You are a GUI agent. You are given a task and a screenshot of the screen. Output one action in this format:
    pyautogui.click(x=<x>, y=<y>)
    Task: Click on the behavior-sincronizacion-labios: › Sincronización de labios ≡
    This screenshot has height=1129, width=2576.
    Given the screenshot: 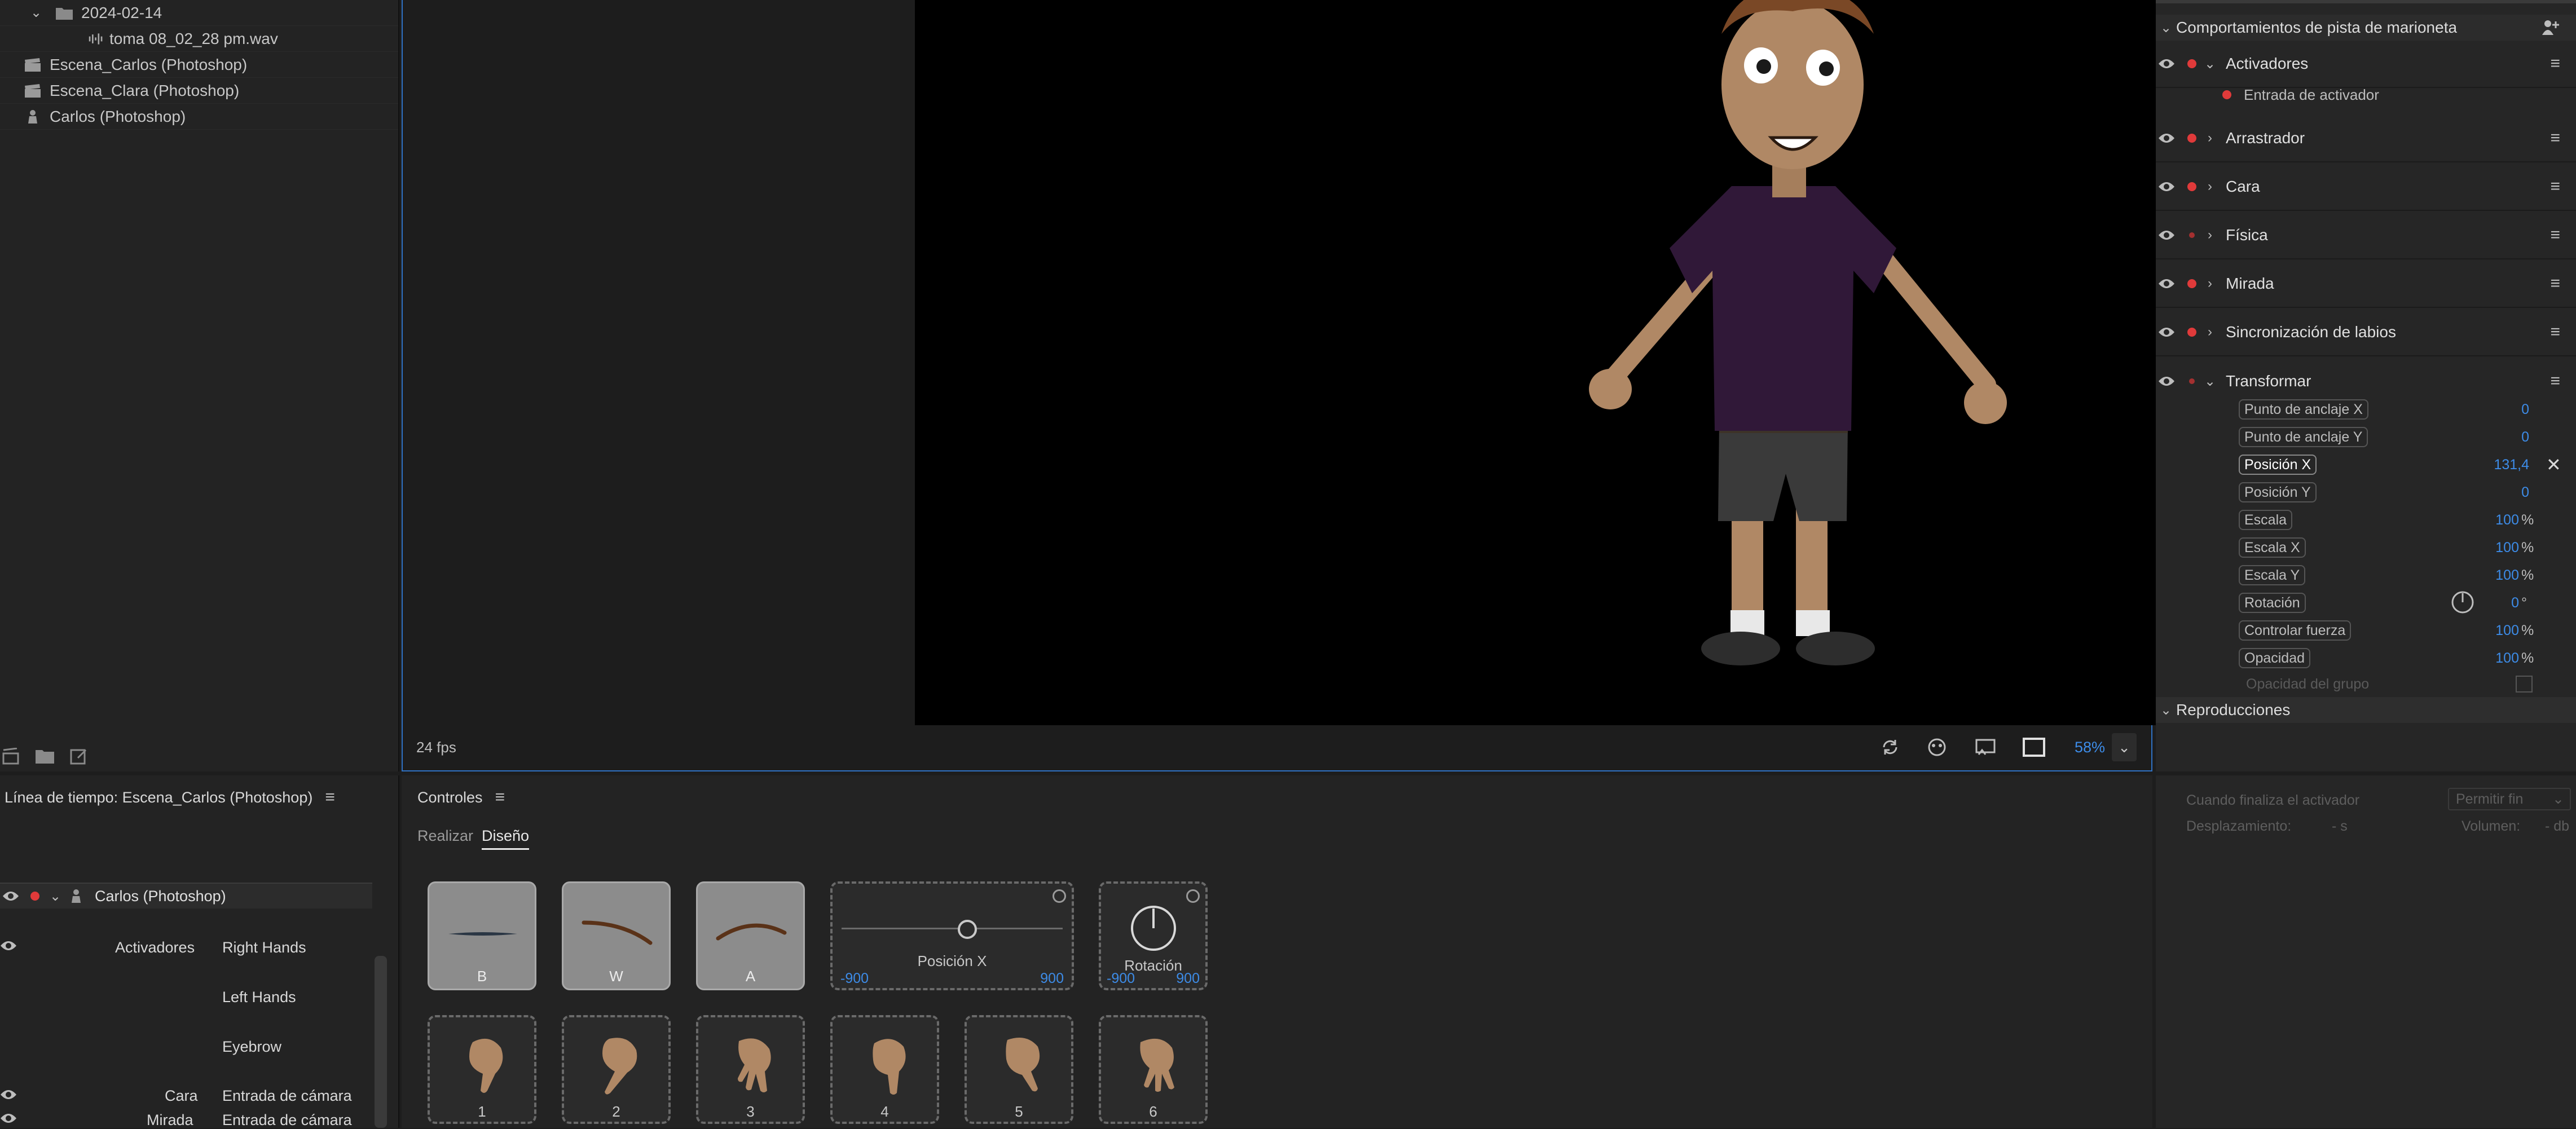 What is the action you would take?
    pyautogui.click(x=2366, y=332)
    